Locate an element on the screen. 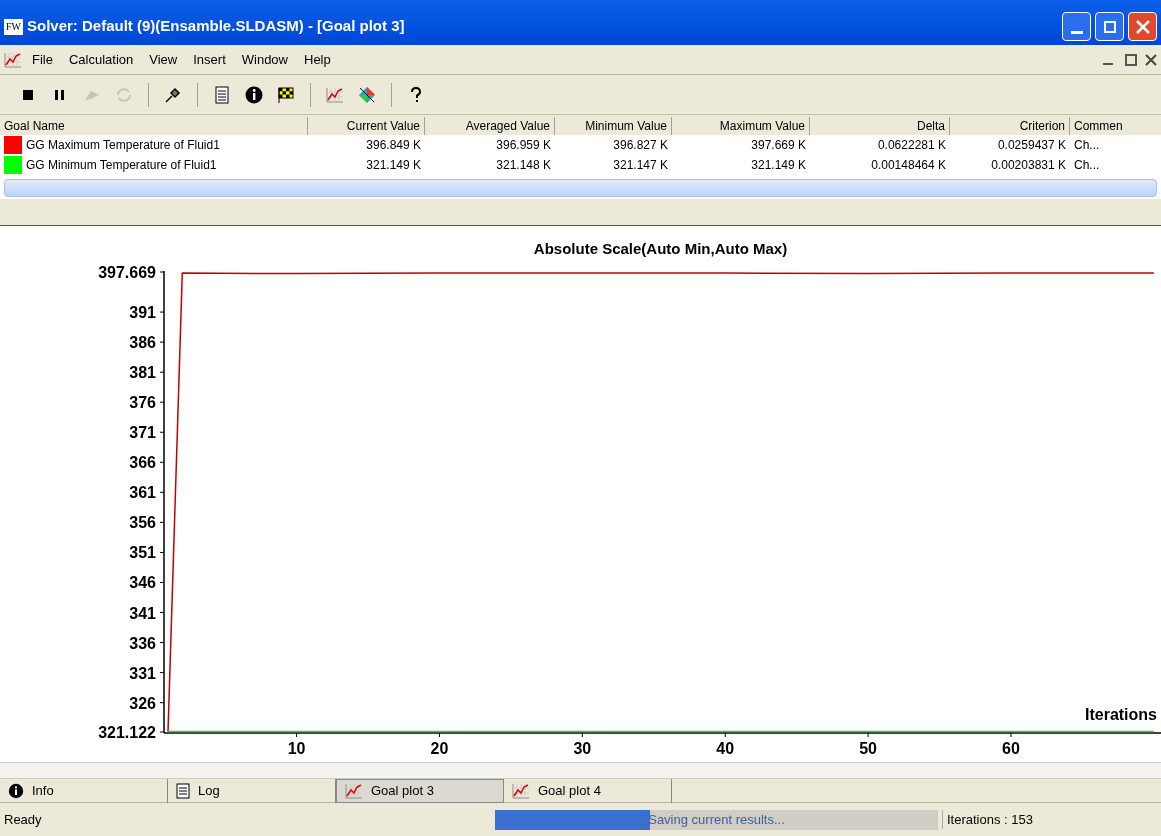  menu-item: View is located at coordinates (163, 59).